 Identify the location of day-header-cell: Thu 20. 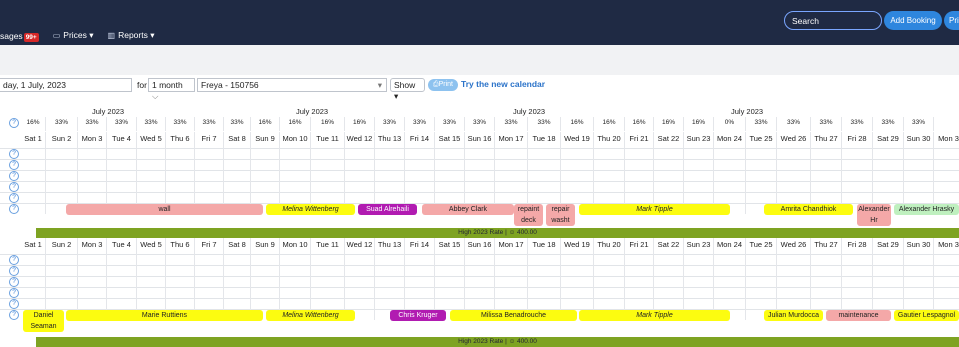
(609, 246).